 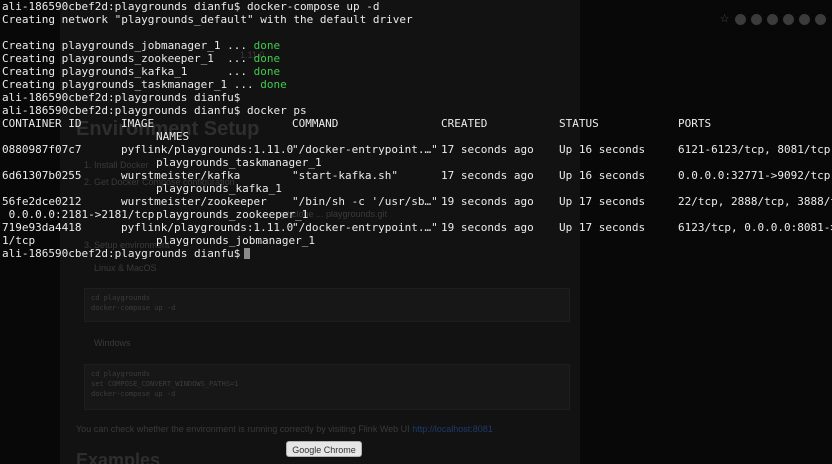 What do you see at coordinates (695, 123) in the screenshot?
I see `header-ports: PORTS` at bounding box center [695, 123].